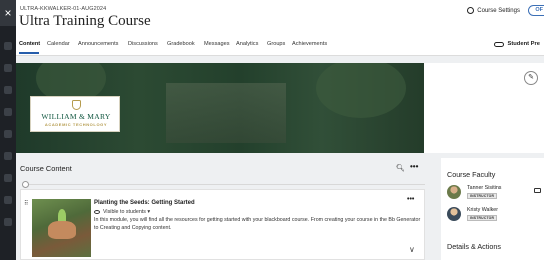 The width and height of the screenshot is (544, 260). I want to click on status-badge: OF, so click(536, 10).